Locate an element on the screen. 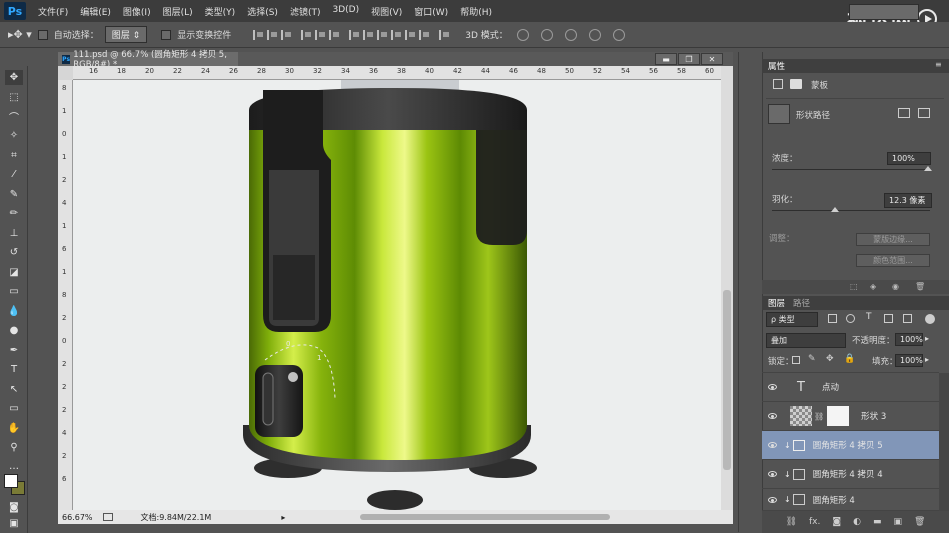  vertical-scrollbar-thumb is located at coordinates (727, 380).